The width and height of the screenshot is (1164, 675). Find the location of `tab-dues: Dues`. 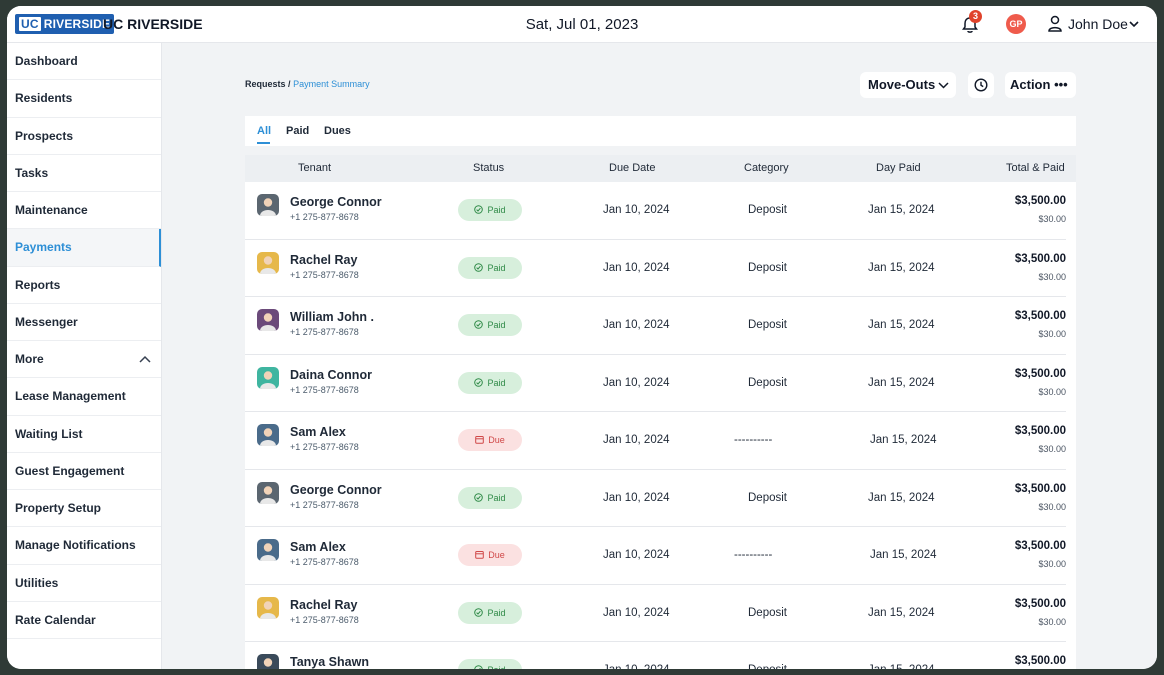

tab-dues: Dues is located at coordinates (337, 131).